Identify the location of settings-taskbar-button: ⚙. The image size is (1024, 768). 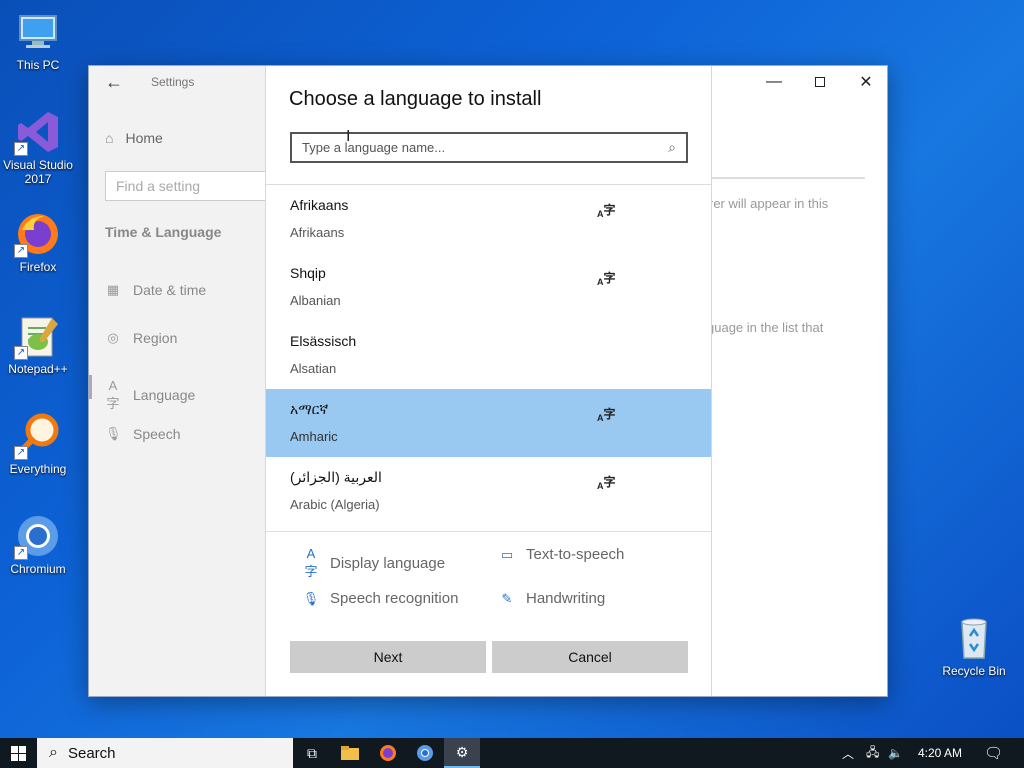
(462, 753).